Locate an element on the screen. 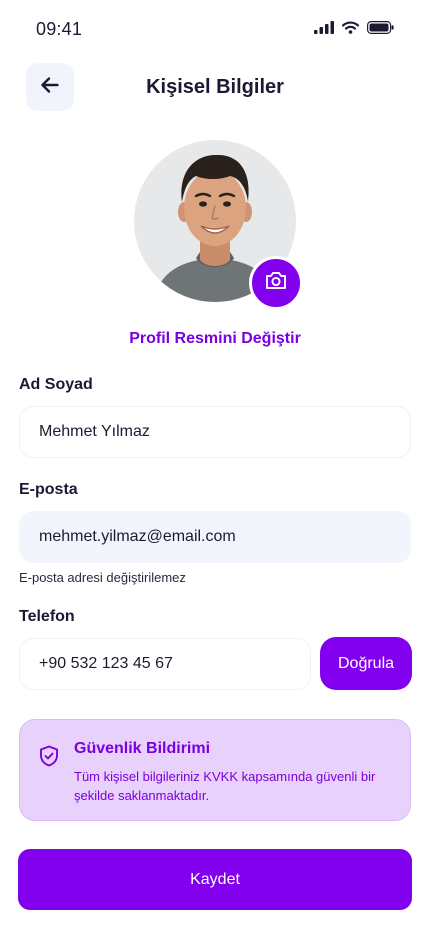  status-time: 09:41 is located at coordinates (59, 29).